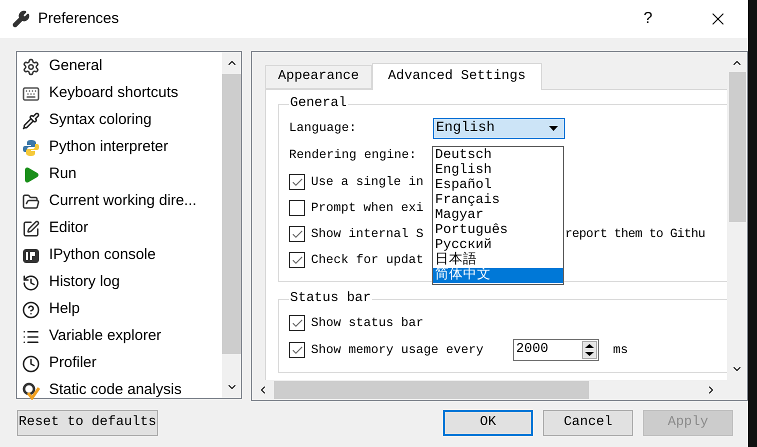  Describe the element at coordinates (488, 423) in the screenshot. I see `ok-button: OK` at that location.